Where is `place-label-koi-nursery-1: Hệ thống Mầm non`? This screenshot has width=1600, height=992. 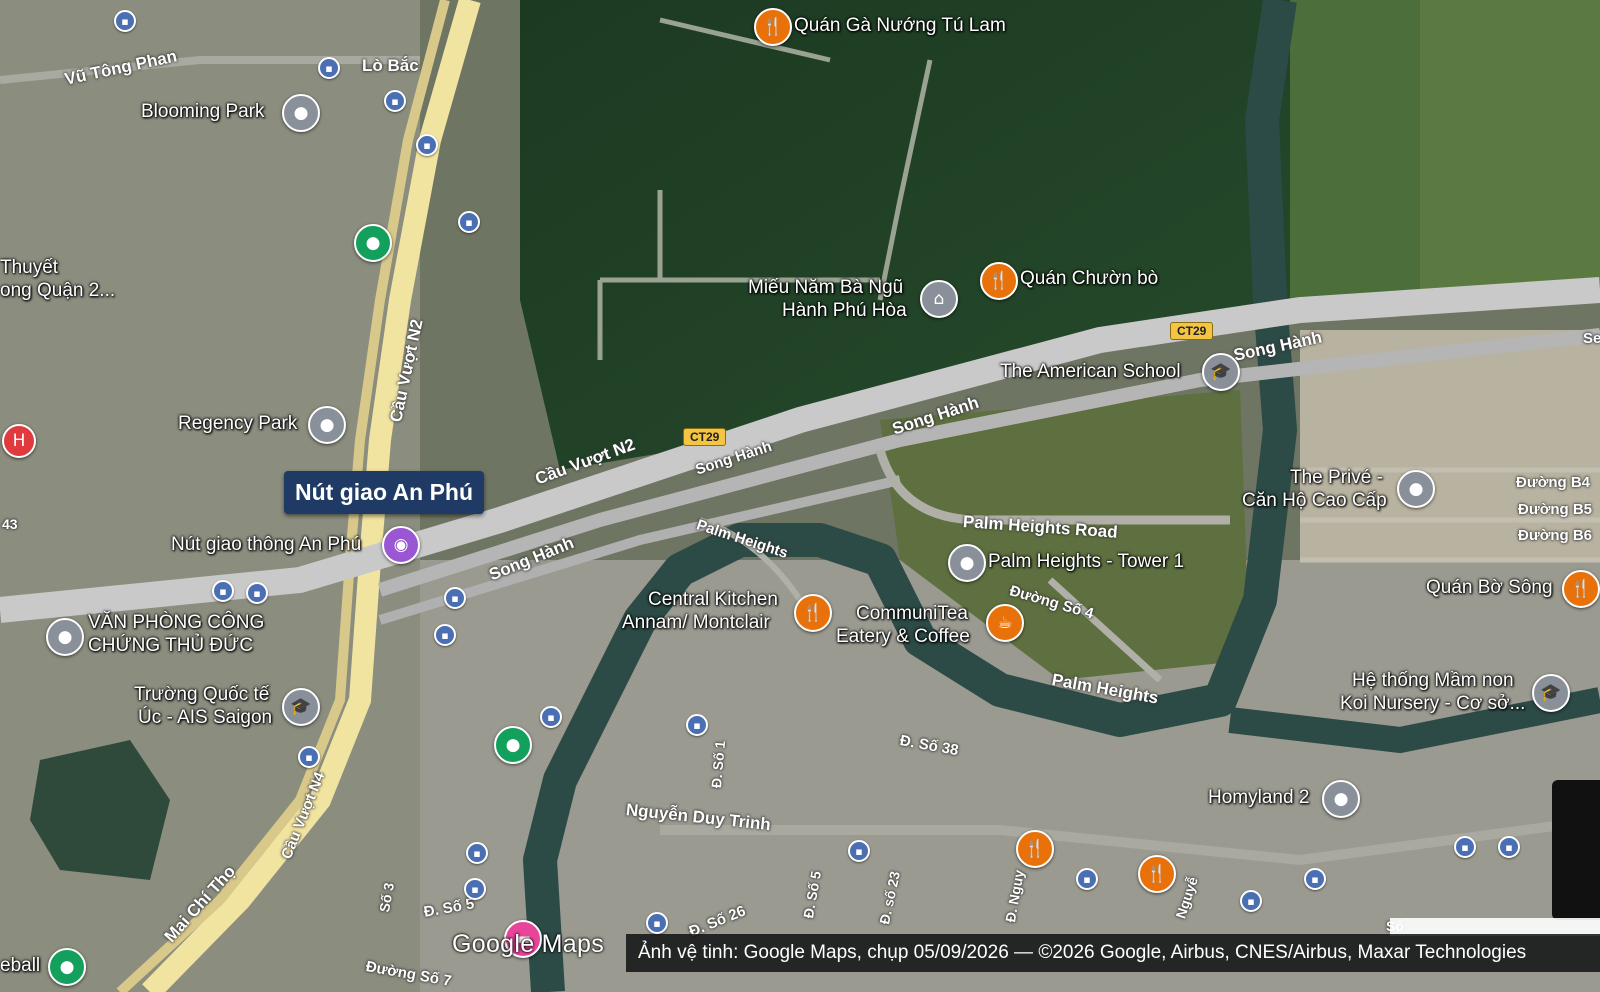 place-label-koi-nursery-1: Hệ thống Mầm non is located at coordinates (1433, 681).